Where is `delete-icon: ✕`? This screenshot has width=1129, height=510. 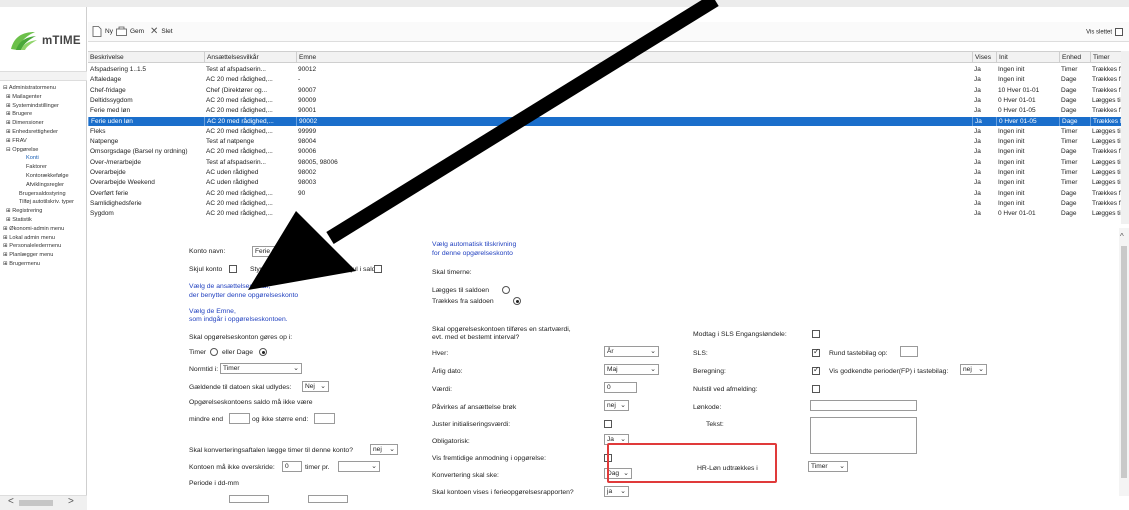
delete-icon: ✕ is located at coordinates (154, 31).